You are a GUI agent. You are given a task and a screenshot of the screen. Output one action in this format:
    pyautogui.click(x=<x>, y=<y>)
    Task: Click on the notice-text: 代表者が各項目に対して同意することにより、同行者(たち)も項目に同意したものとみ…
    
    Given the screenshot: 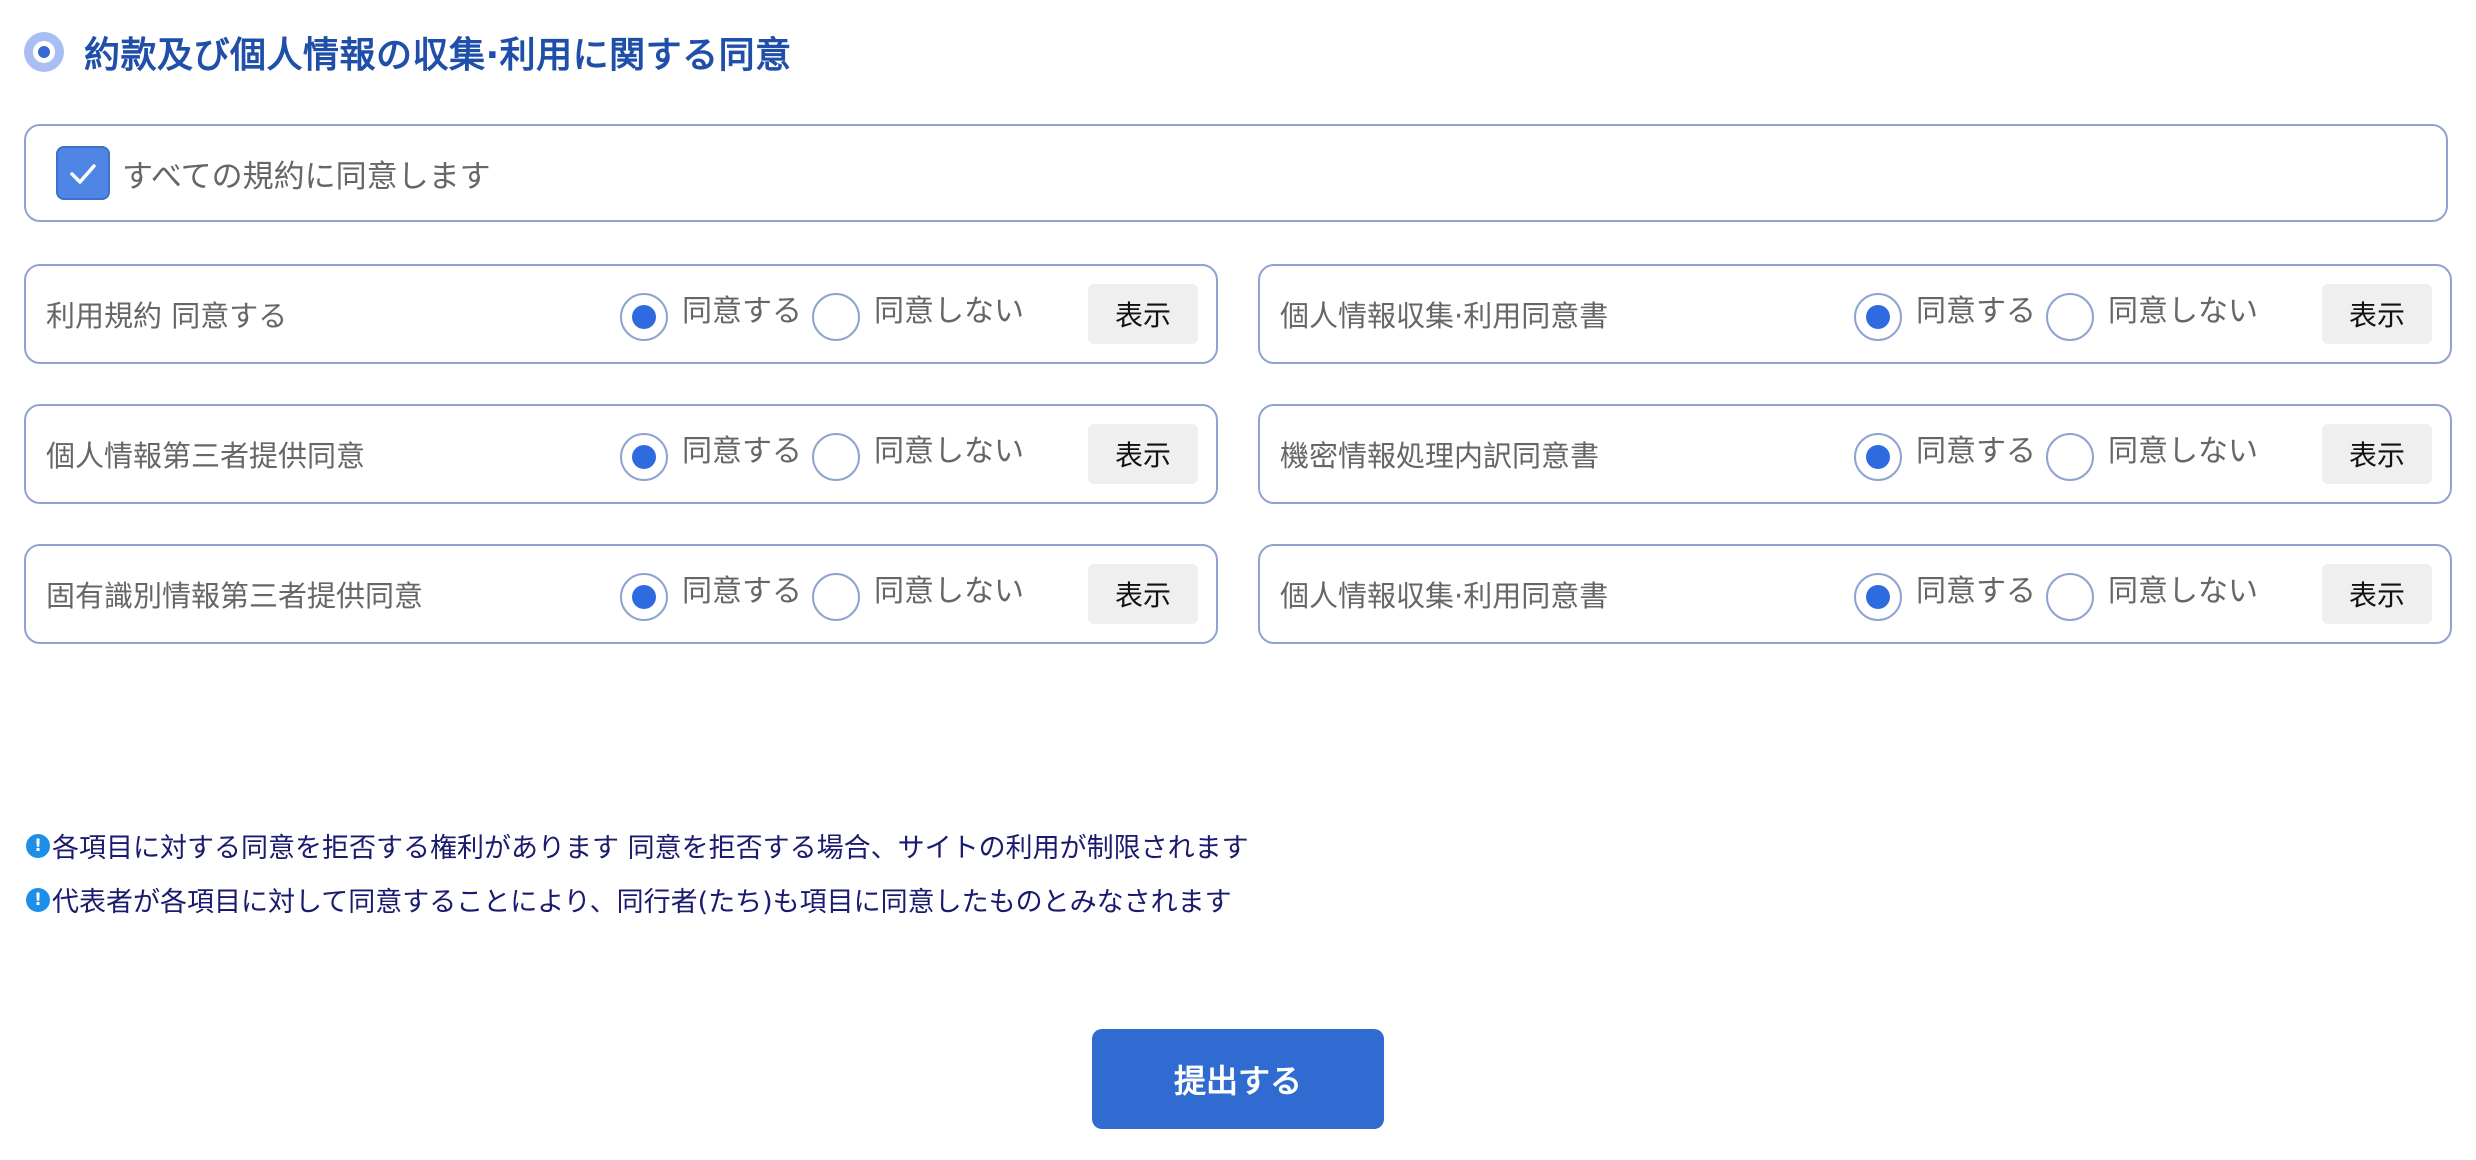 What is the action you would take?
    pyautogui.click(x=642, y=902)
    